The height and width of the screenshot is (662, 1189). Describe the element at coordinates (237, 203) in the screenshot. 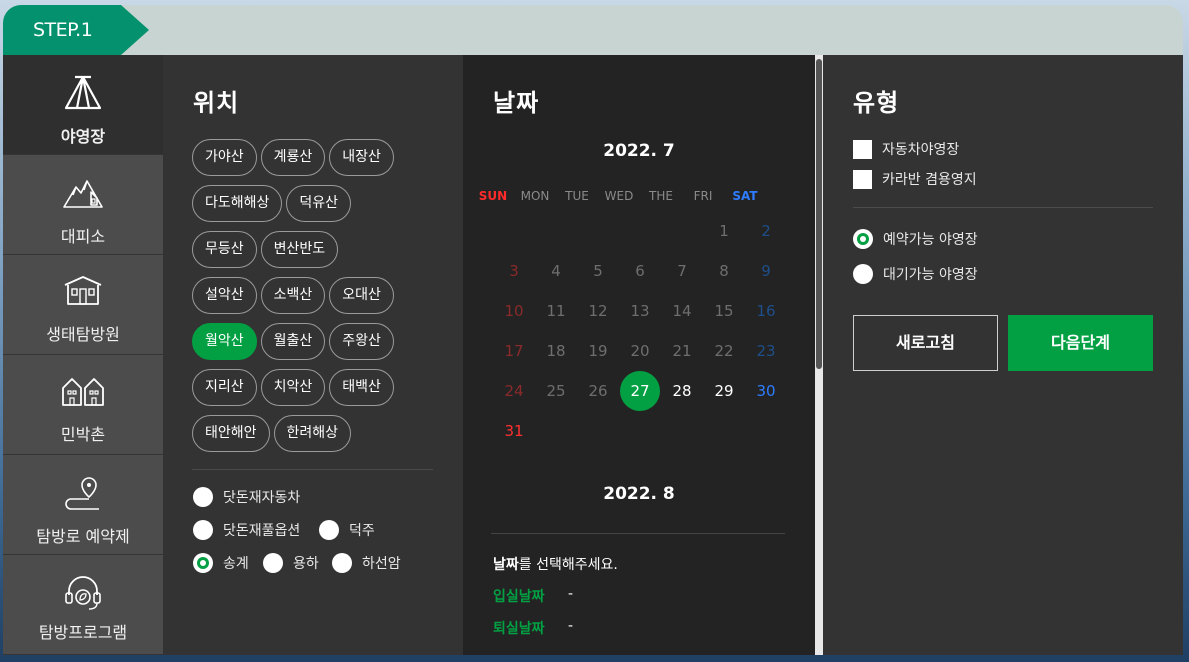

I see `mountain-chip: 다도해해상` at that location.